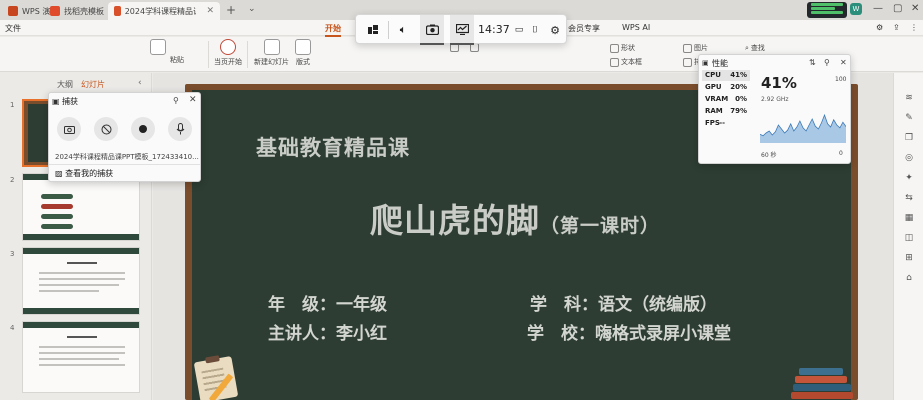  I want to click on new-slide-button: 新建幻灯片, so click(271, 53).